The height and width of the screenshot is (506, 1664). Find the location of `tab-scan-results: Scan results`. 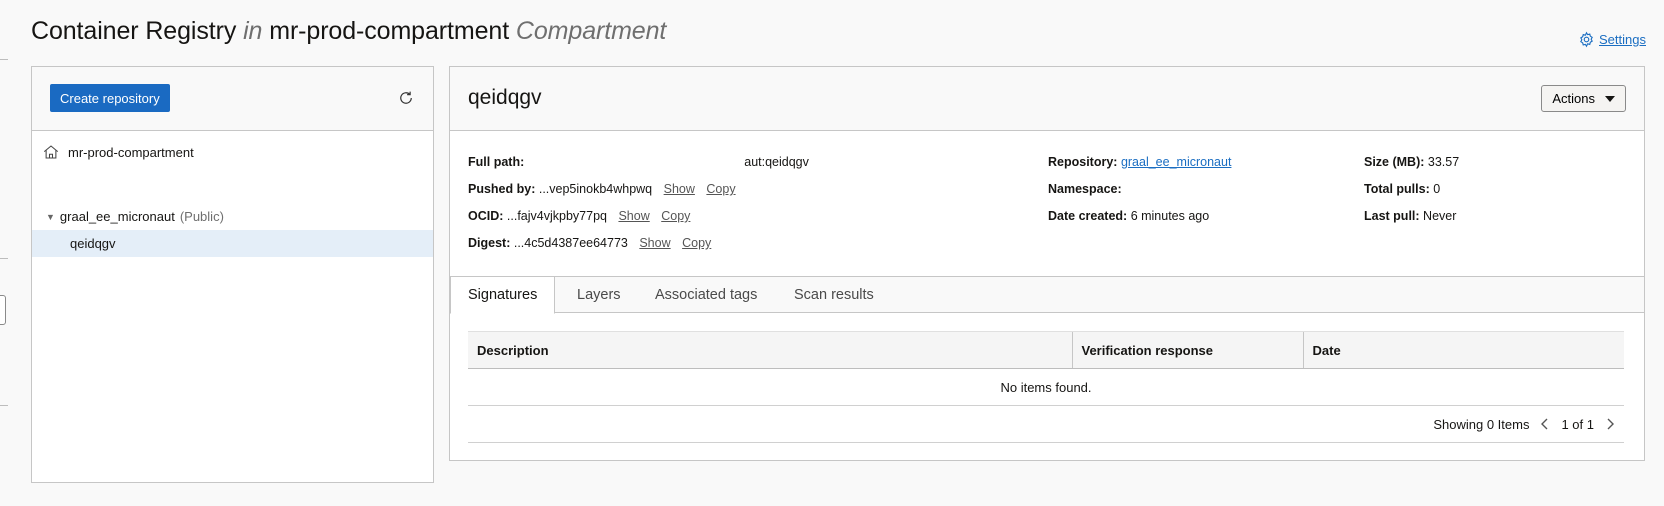

tab-scan-results: Scan results is located at coordinates (834, 295).